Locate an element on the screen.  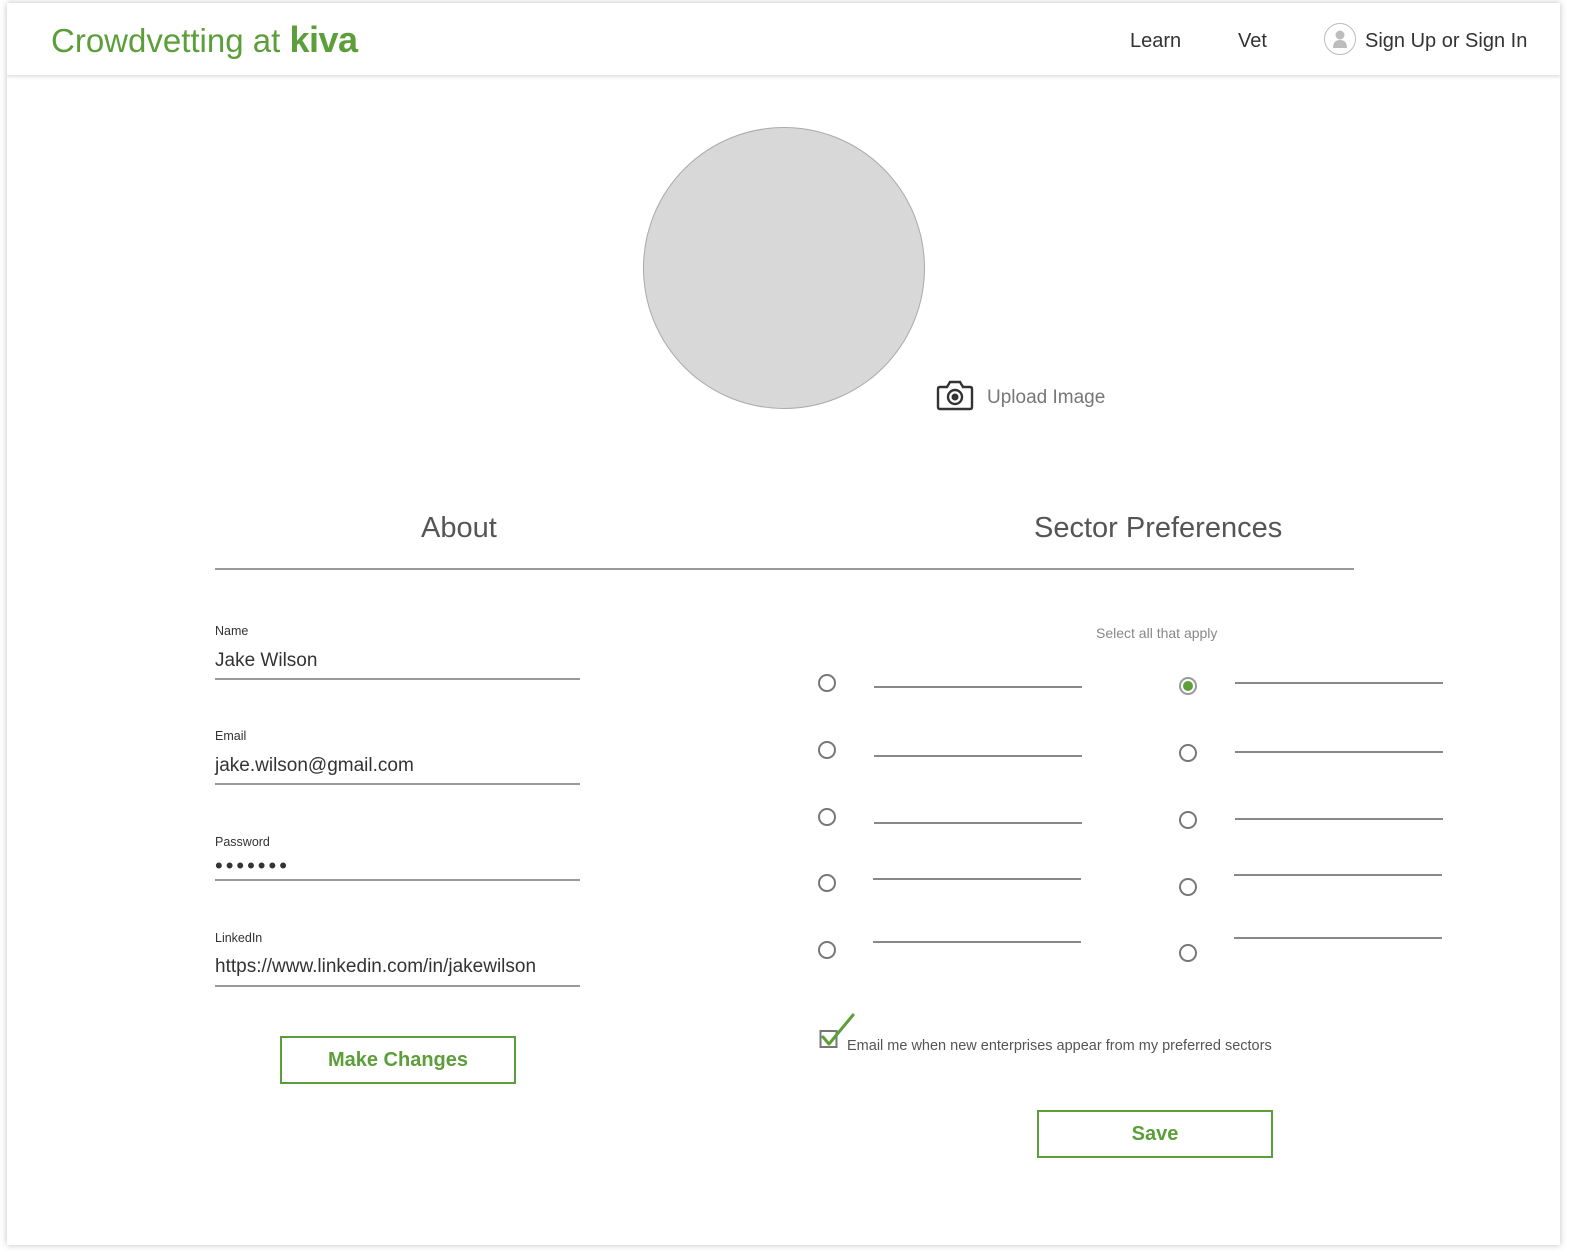
upload-image-label: Upload Image is located at coordinates (1046, 397).